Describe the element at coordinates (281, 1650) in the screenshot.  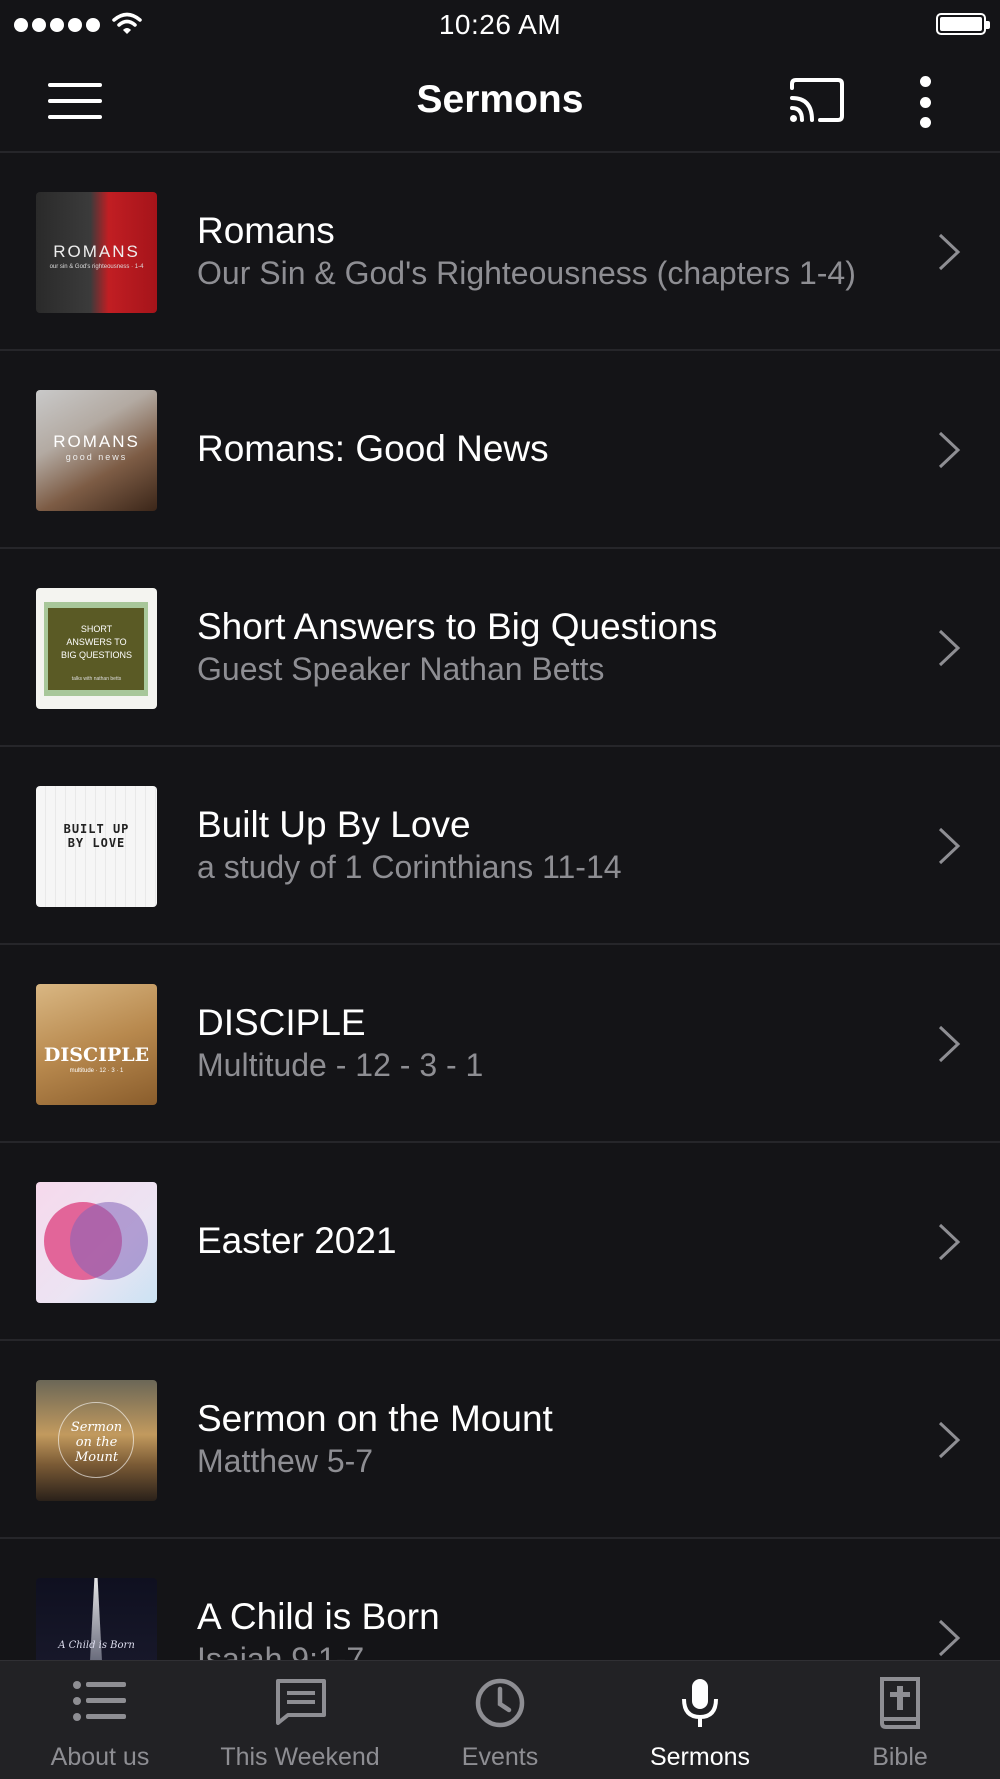
I see `sermon-subtitle: Isaiah 9:1-7` at that location.